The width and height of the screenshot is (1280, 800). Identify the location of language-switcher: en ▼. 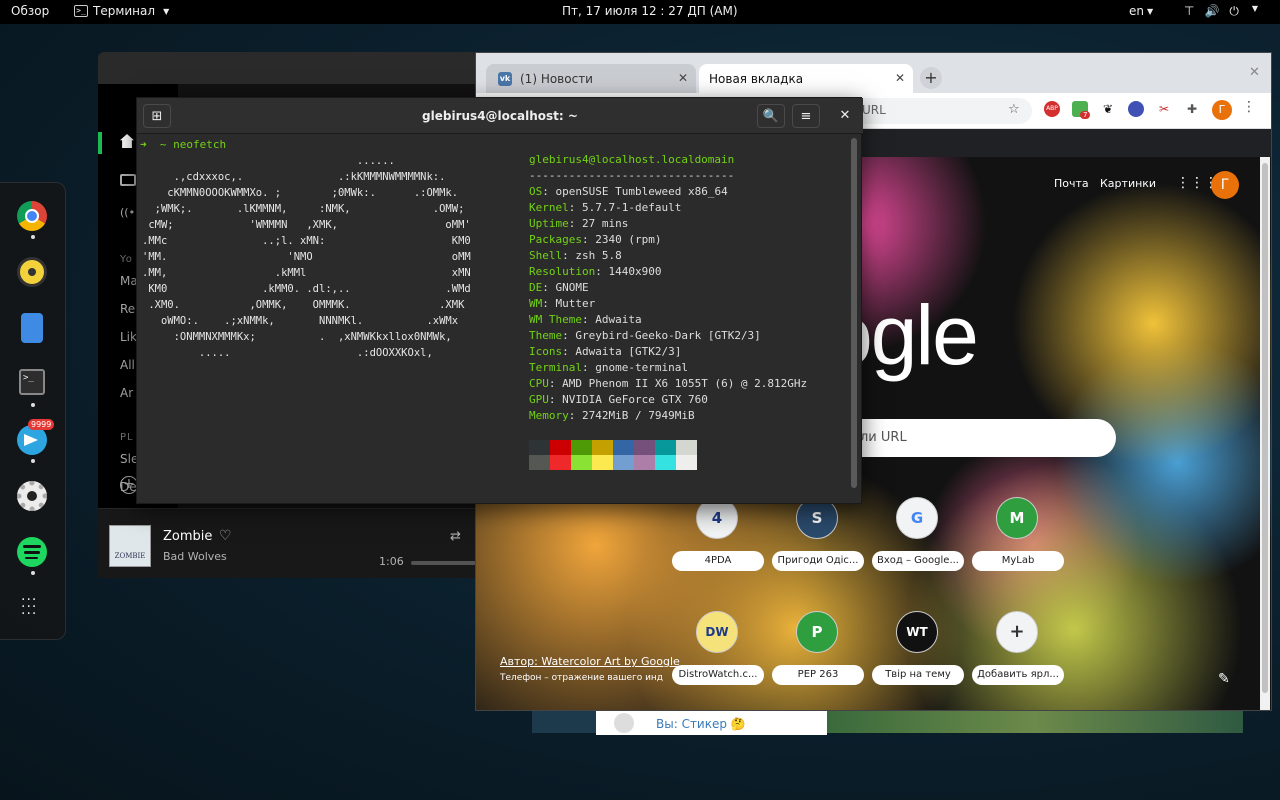
(1141, 11).